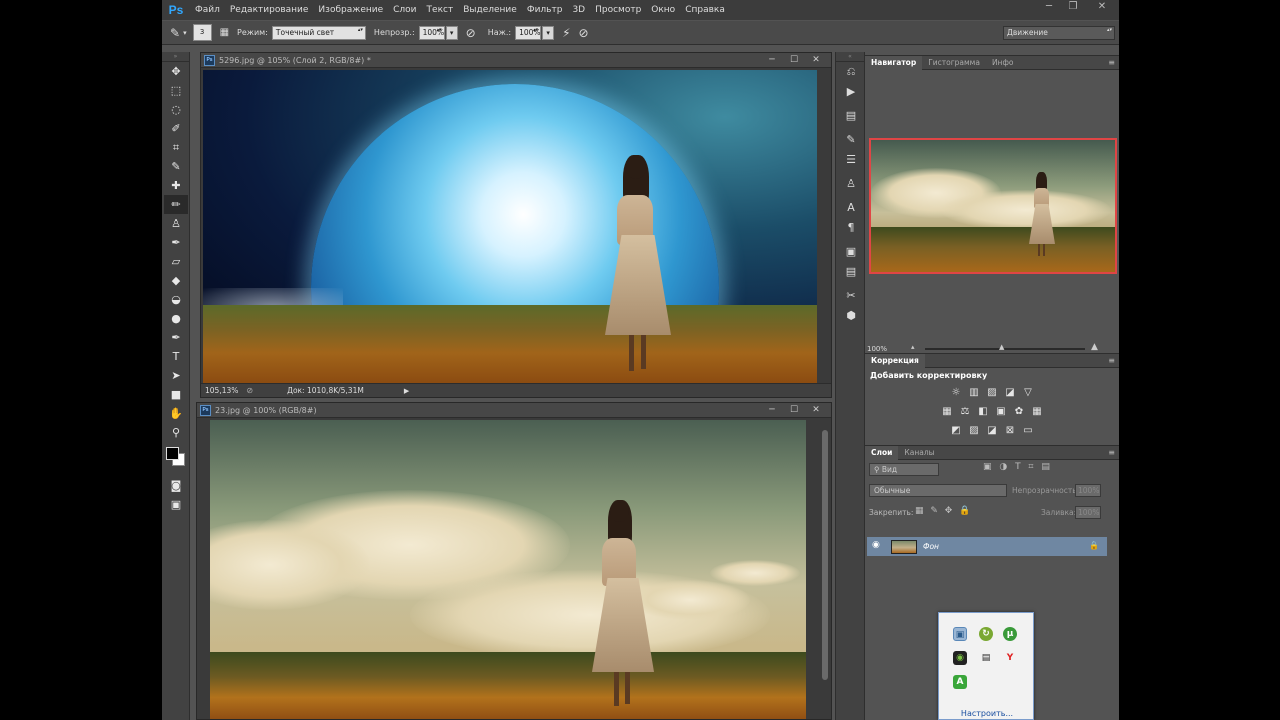 Image resolution: width=1280 pixels, height=720 pixels. Describe the element at coordinates (350, 10) in the screenshot. I see `menu-image: Изображение` at that location.